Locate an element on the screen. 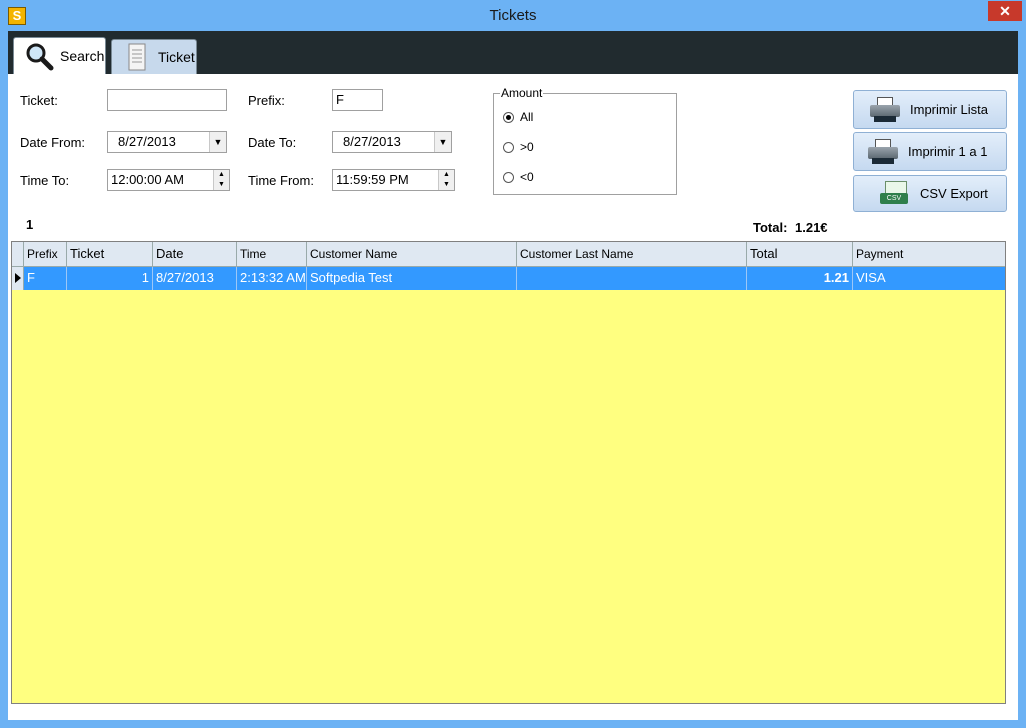  title-bar: S Tickets ✕ is located at coordinates (513, 15).